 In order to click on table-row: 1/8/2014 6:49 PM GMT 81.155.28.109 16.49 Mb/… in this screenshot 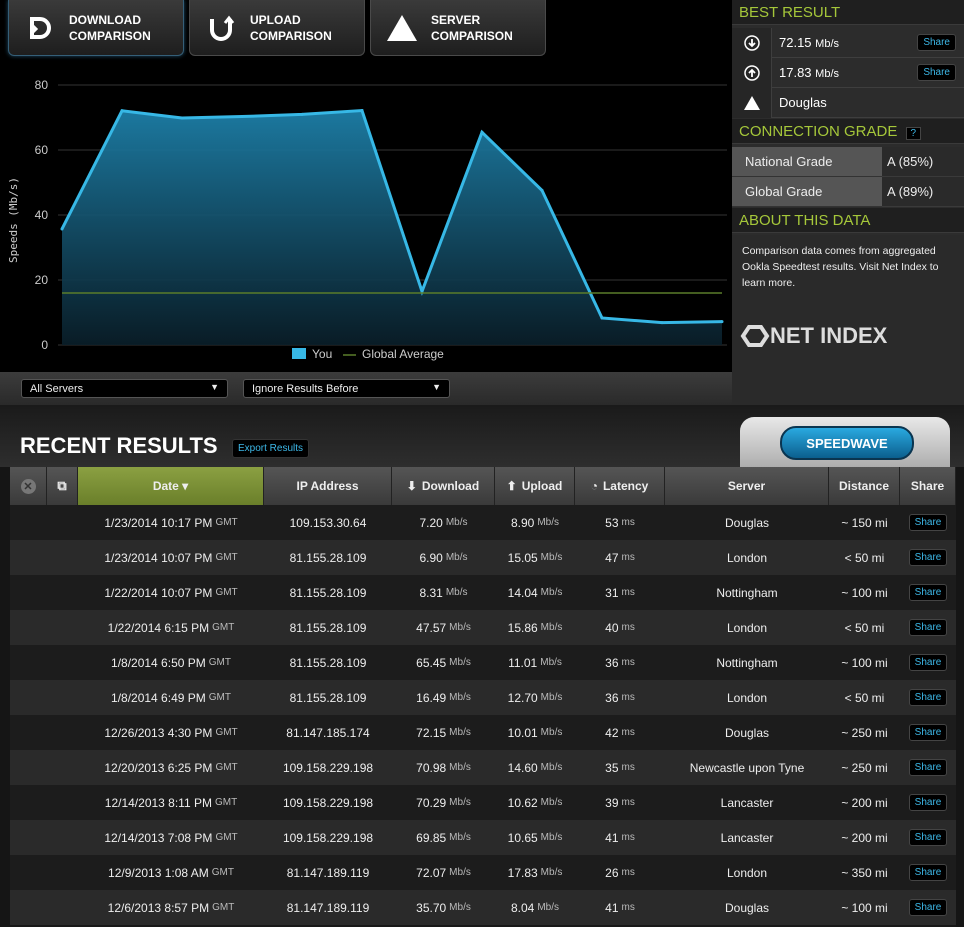, I will do `click(483, 697)`.